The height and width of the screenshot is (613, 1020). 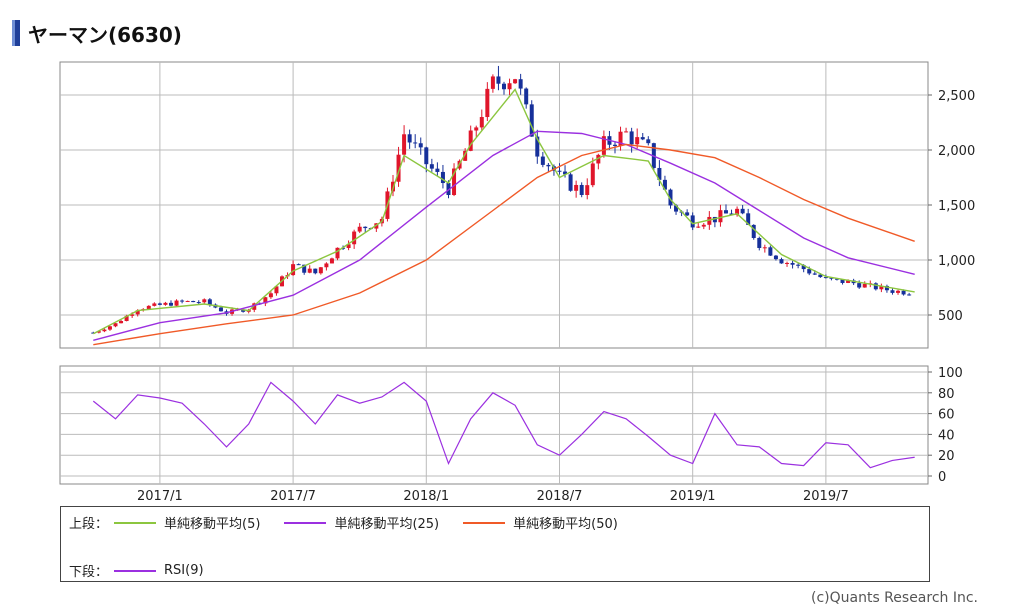 I want to click on legend-rsi: RSI(9), so click(x=156, y=570).